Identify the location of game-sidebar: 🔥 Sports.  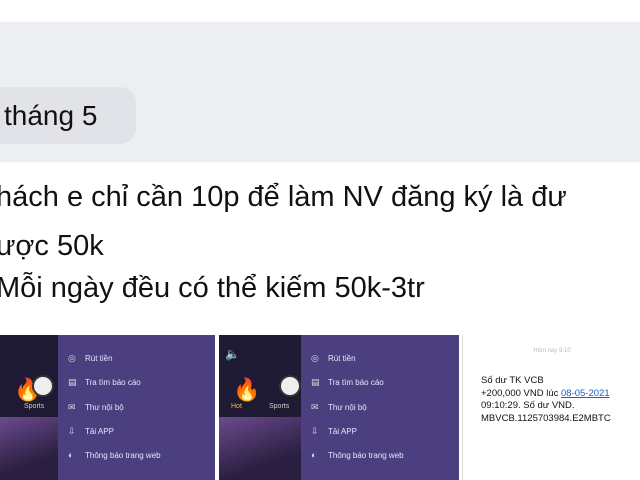
(29, 407).